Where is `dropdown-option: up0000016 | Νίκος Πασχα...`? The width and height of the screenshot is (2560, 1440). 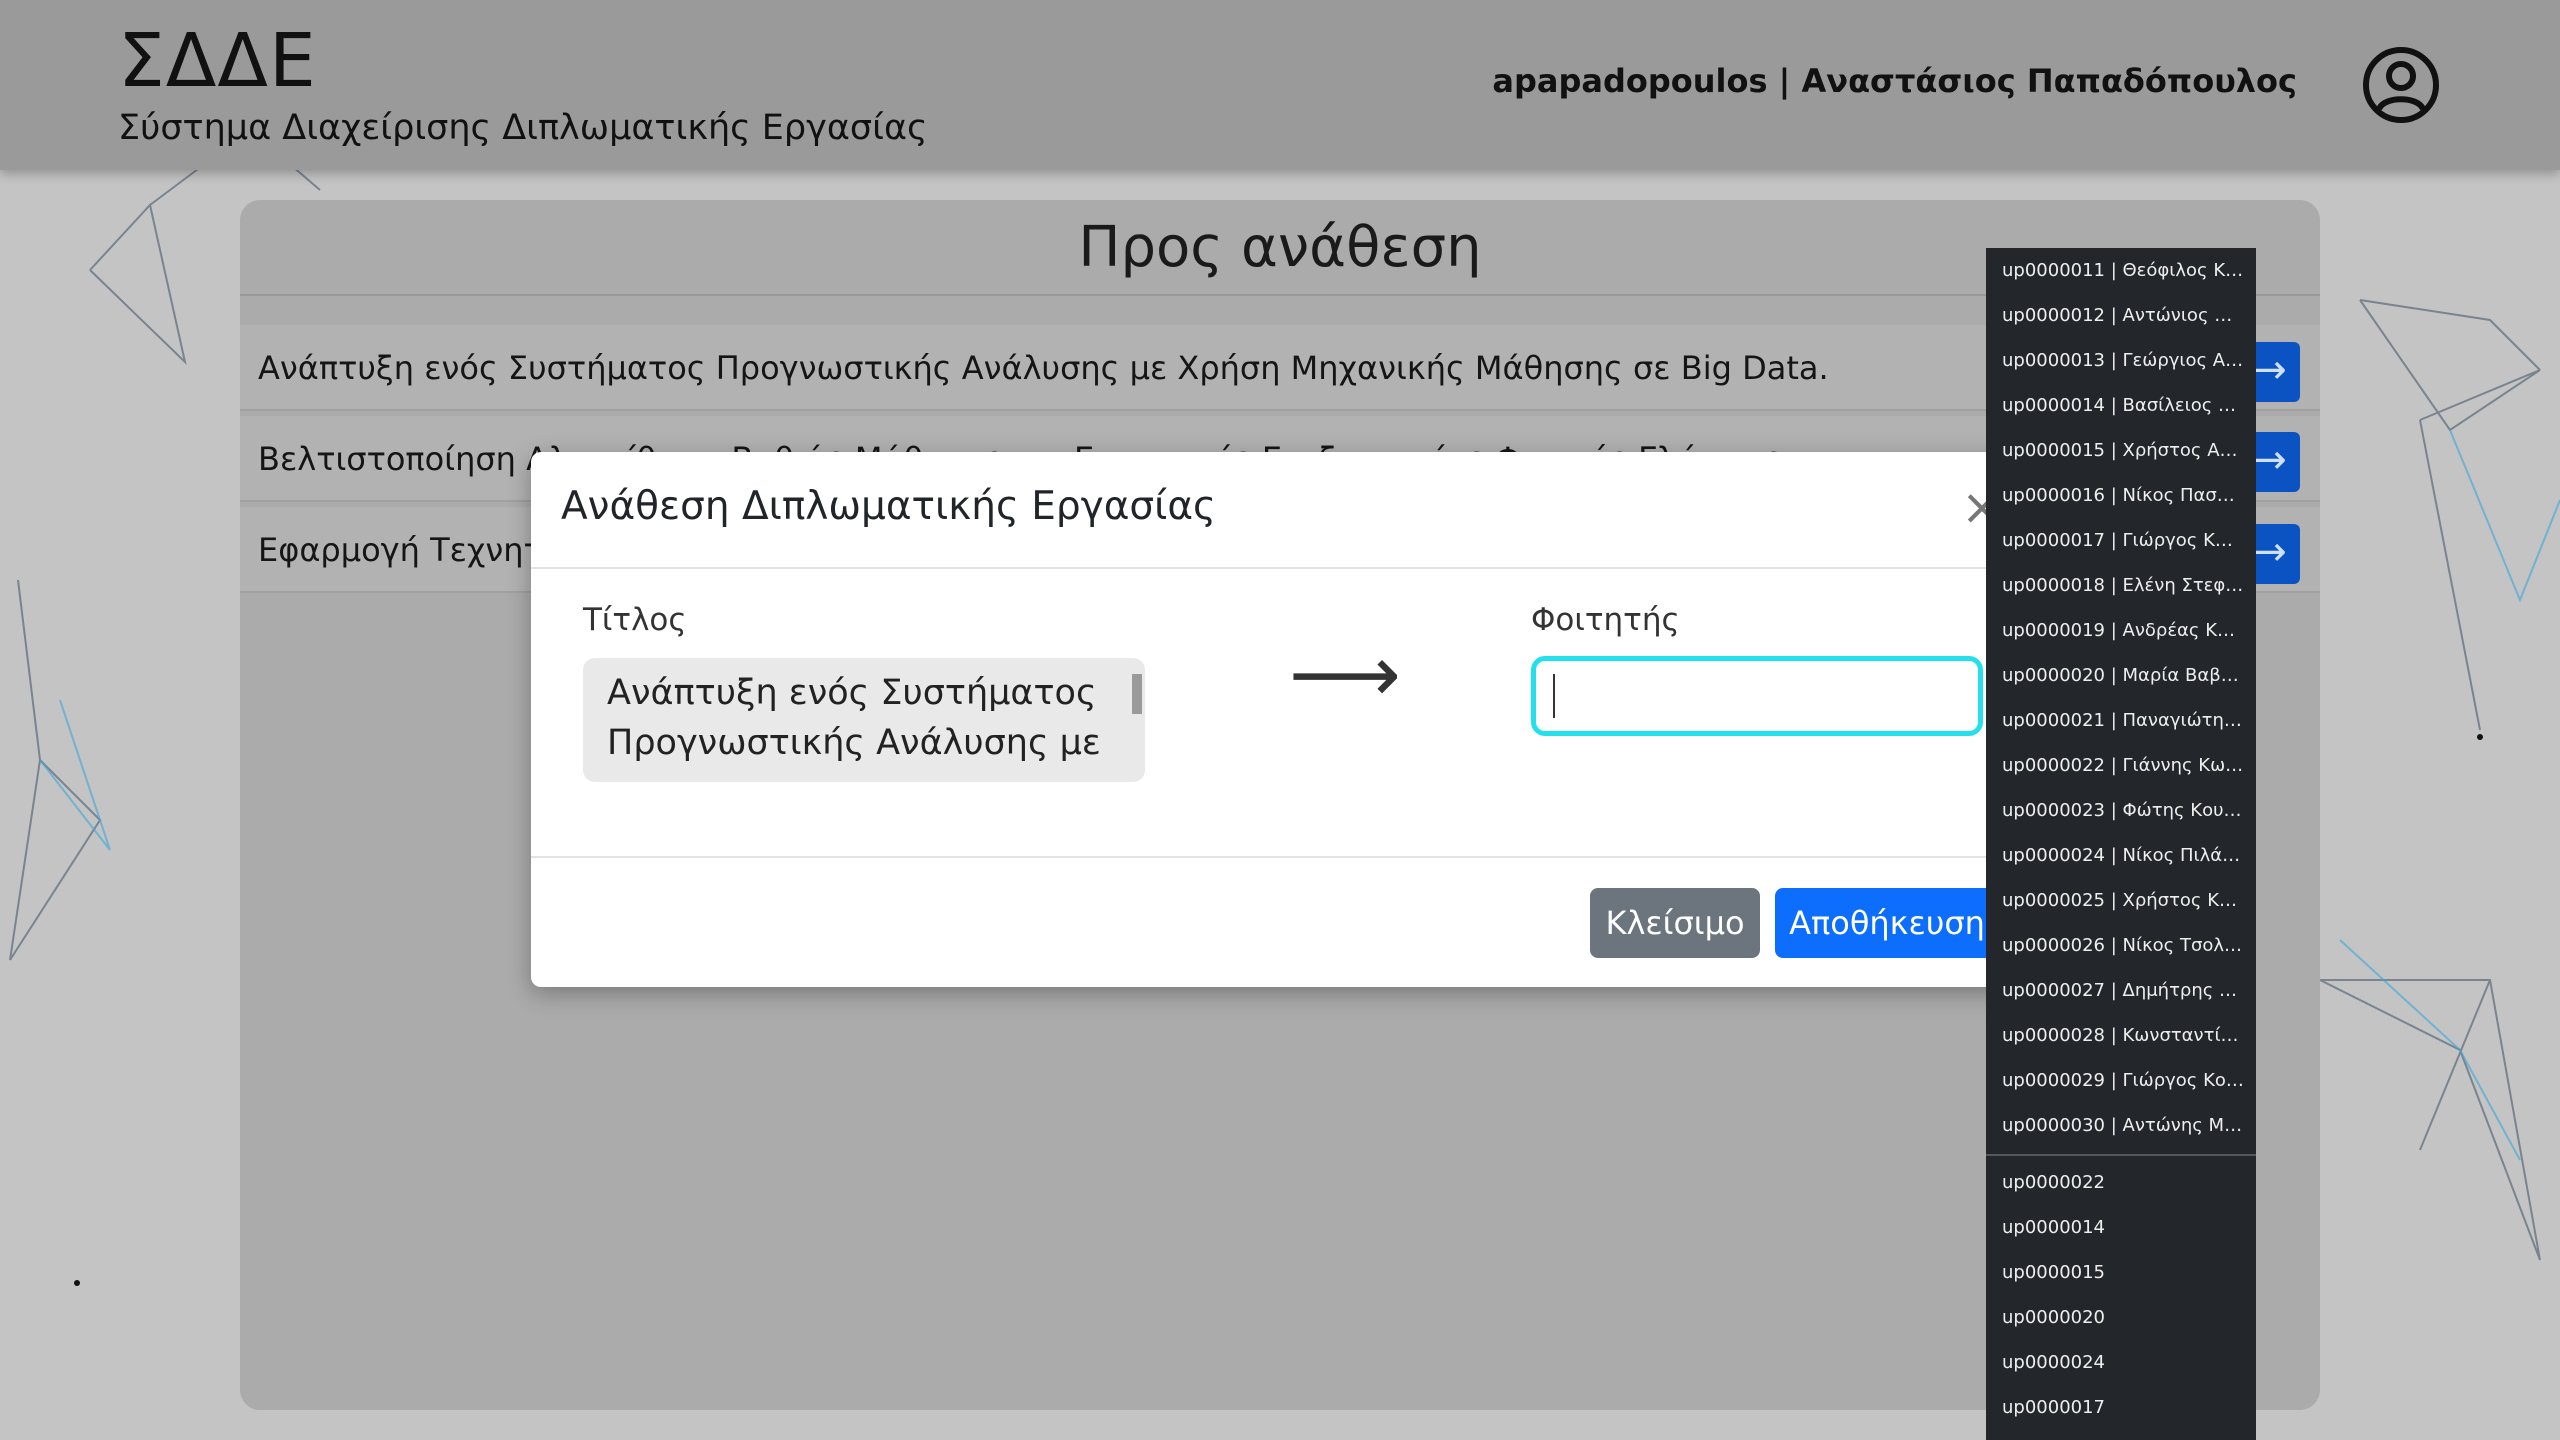 dropdown-option: up0000016 | Νίκος Πασχα... is located at coordinates (2121, 495).